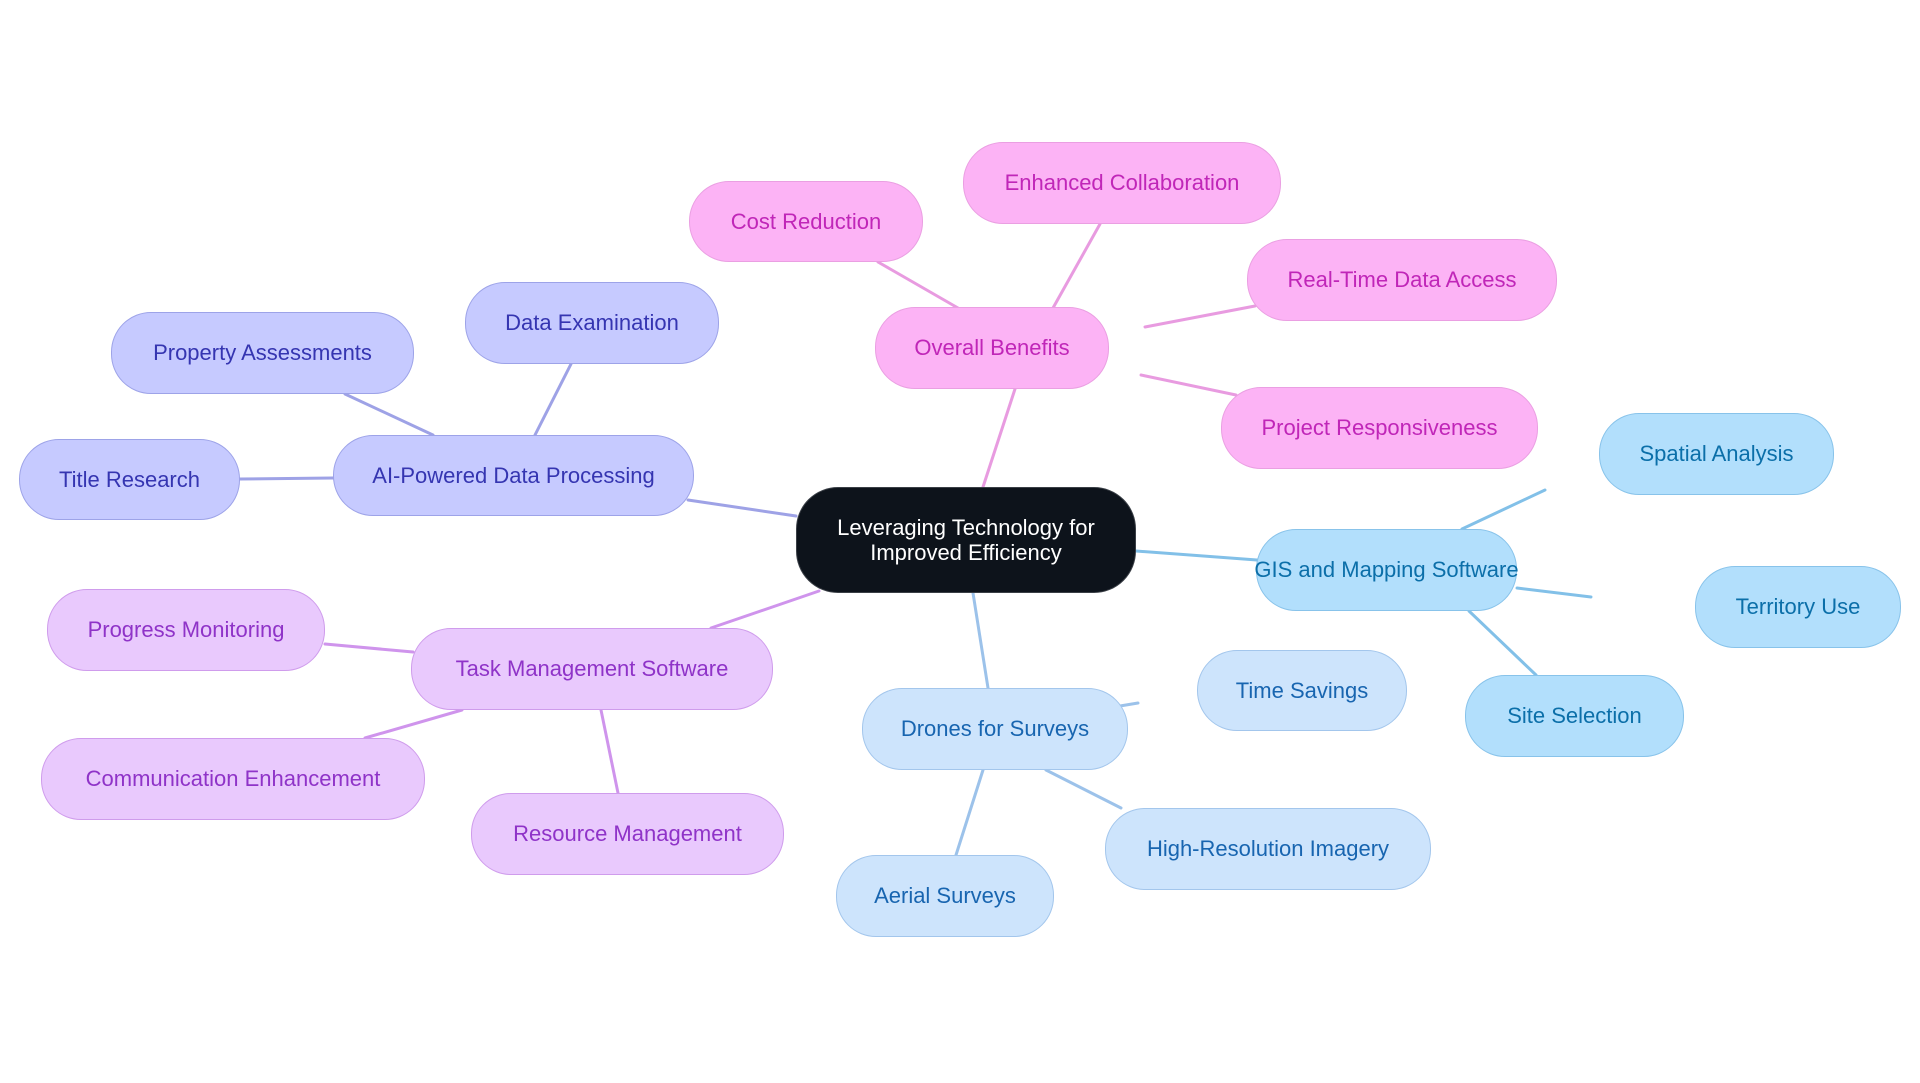  Describe the element at coordinates (742, 508) in the screenshot. I see `edge-root-ai` at that location.